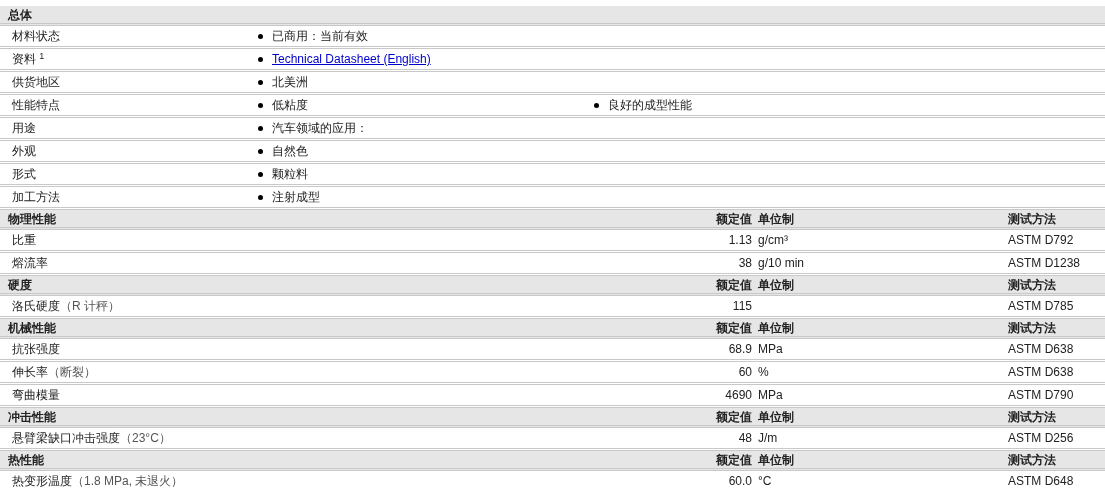 Image resolution: width=1105 pixels, height=489 pixels. I want to click on unit-text: °C, so click(765, 481).